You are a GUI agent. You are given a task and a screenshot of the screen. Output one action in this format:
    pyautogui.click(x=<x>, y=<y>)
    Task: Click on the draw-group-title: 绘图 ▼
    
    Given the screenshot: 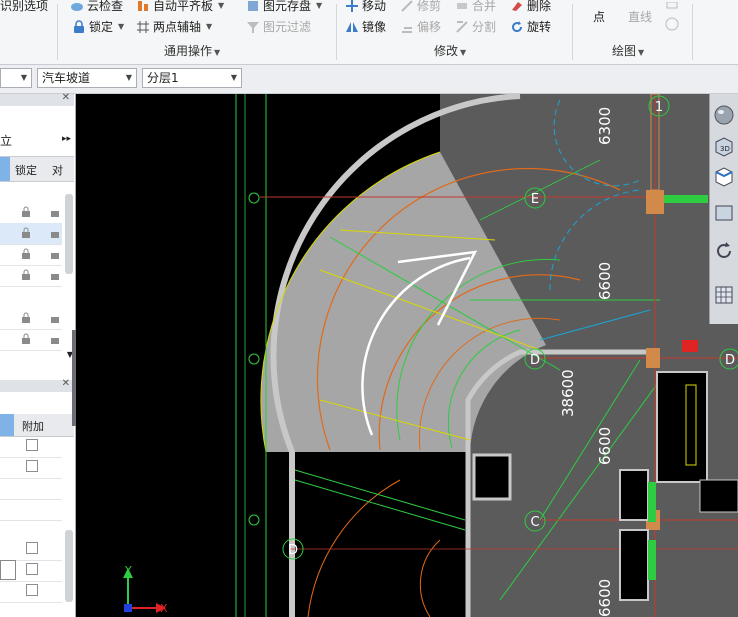 What is the action you would take?
    pyautogui.click(x=628, y=50)
    